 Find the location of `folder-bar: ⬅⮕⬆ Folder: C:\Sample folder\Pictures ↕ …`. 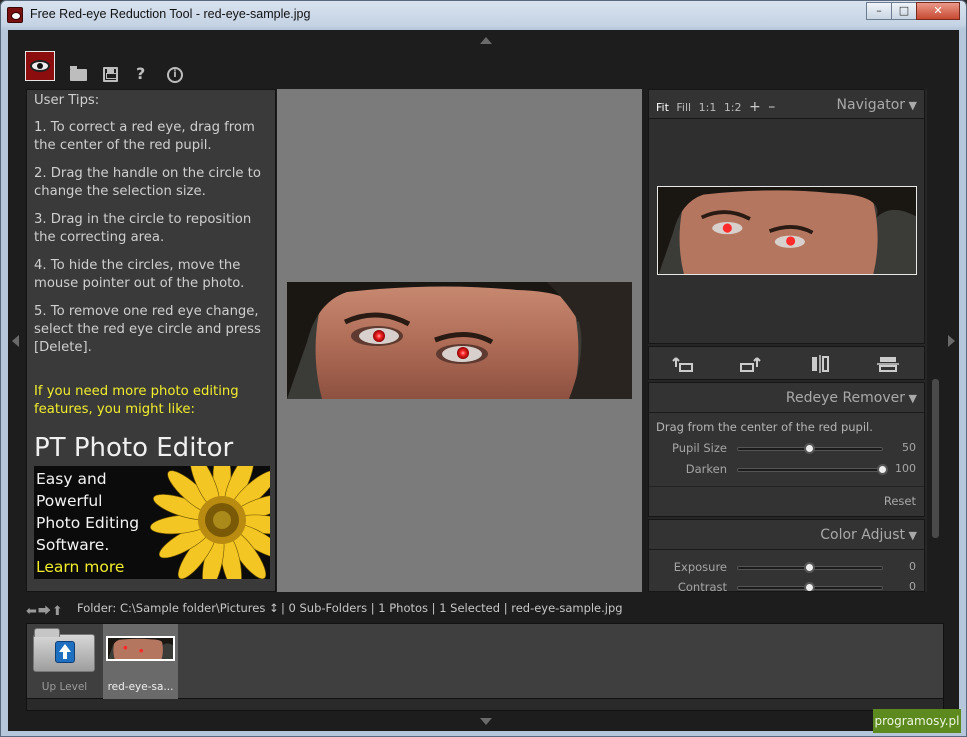

folder-bar: ⬅⮕⬆ Folder: C:\Sample folder\Pictures ↕ … is located at coordinates (485, 609).